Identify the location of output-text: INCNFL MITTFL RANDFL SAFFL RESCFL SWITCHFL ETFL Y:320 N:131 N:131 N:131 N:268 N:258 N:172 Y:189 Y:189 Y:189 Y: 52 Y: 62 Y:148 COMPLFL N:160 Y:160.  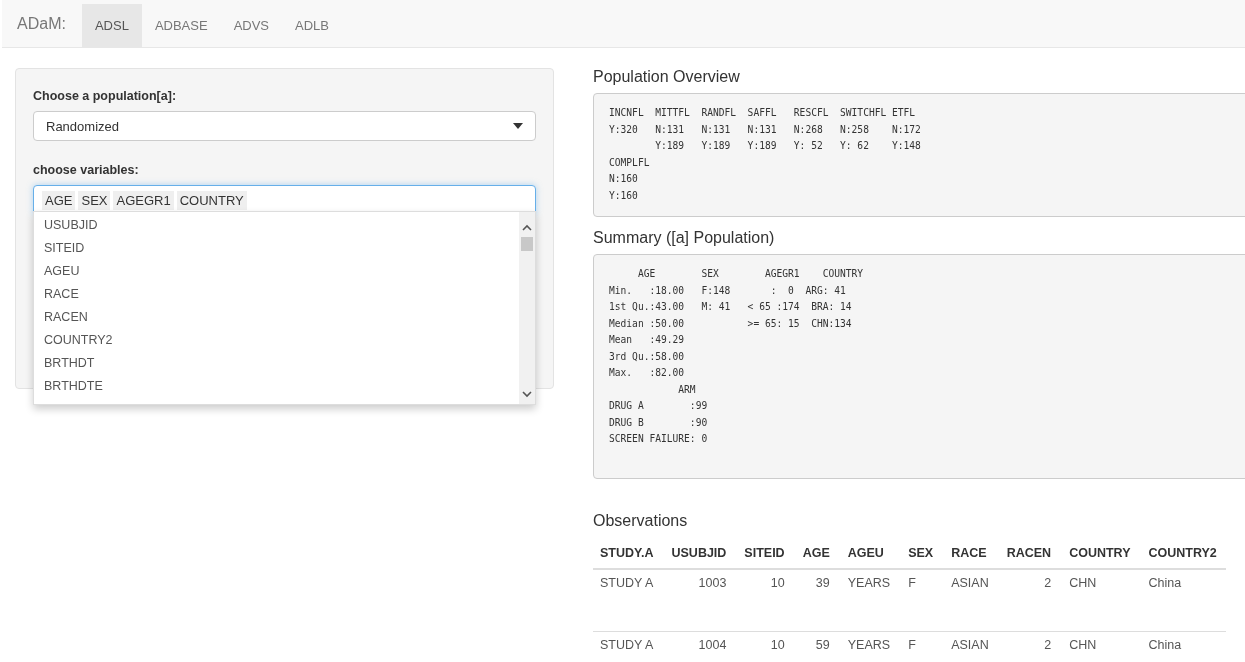
(919, 155).